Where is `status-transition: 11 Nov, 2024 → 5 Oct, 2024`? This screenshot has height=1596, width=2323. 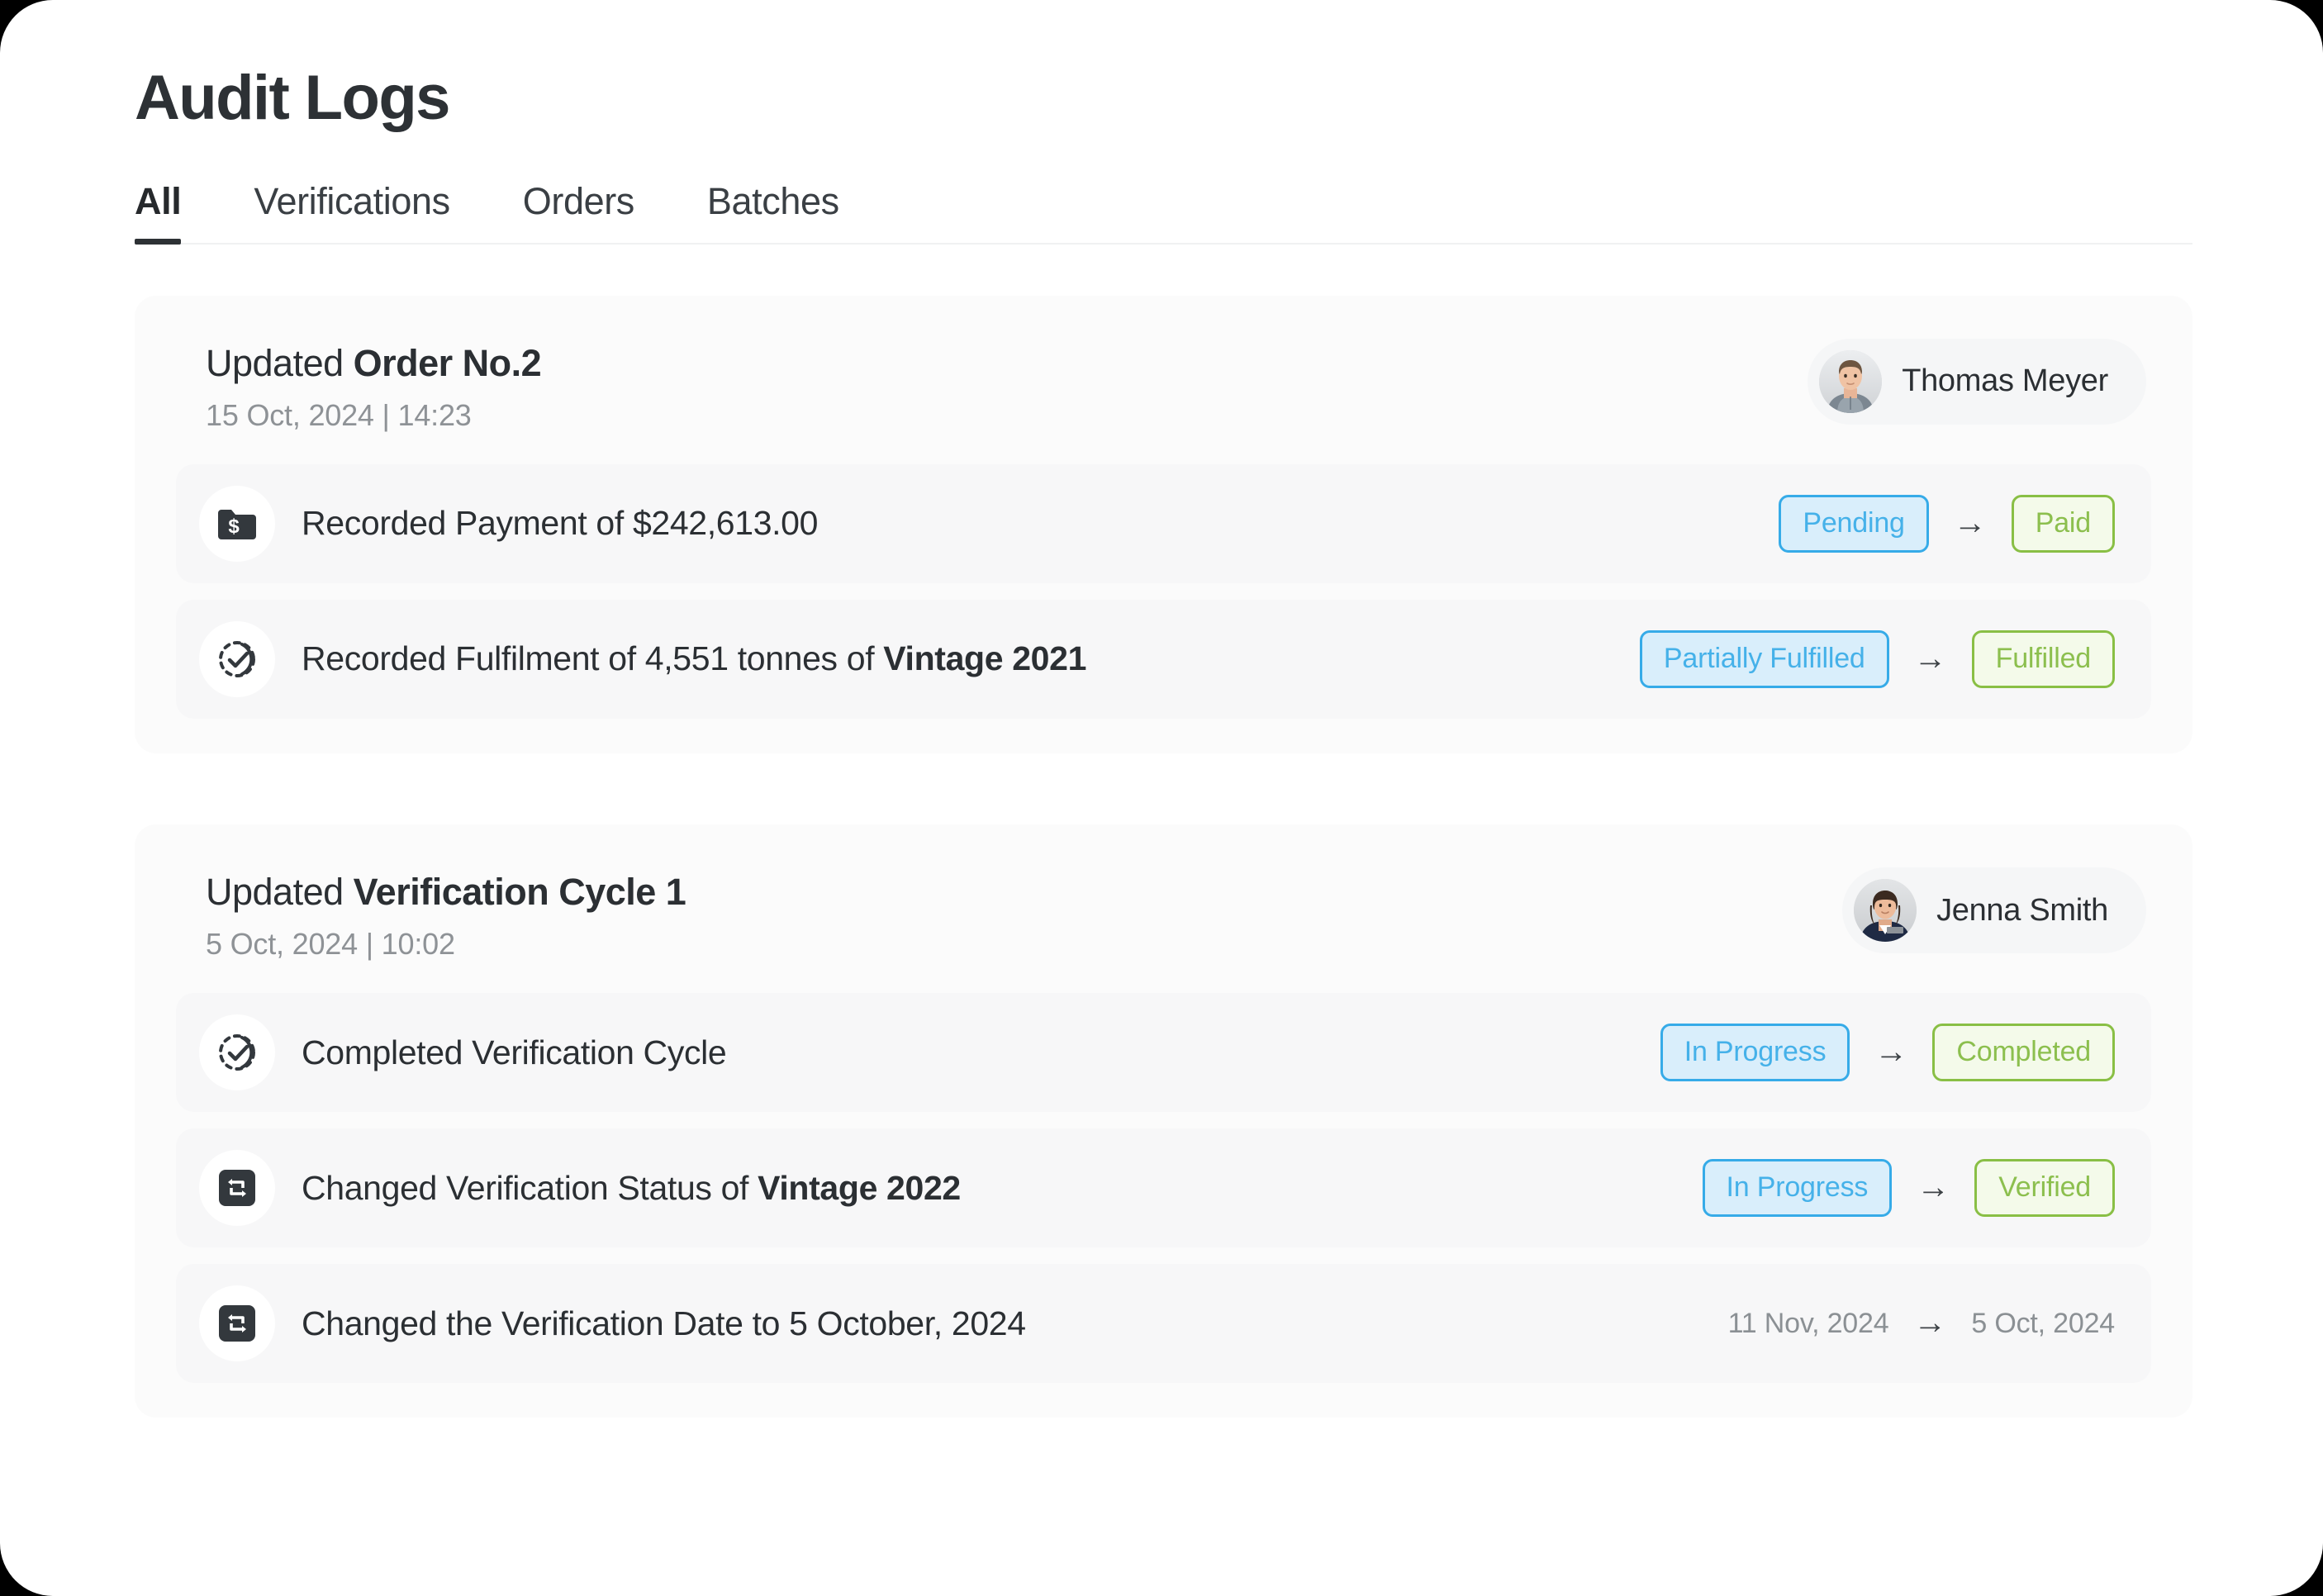 status-transition: 11 Nov, 2024 → 5 Oct, 2024 is located at coordinates (1922, 1323).